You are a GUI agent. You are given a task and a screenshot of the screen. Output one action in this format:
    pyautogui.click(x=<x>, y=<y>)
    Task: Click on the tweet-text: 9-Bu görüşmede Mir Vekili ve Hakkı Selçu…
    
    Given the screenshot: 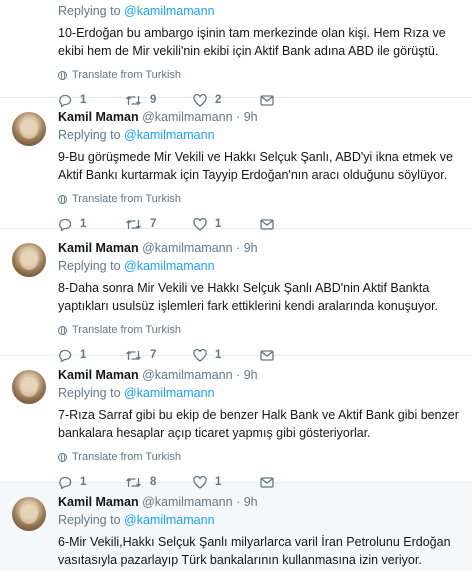 What is the action you would take?
    pyautogui.click(x=255, y=166)
    